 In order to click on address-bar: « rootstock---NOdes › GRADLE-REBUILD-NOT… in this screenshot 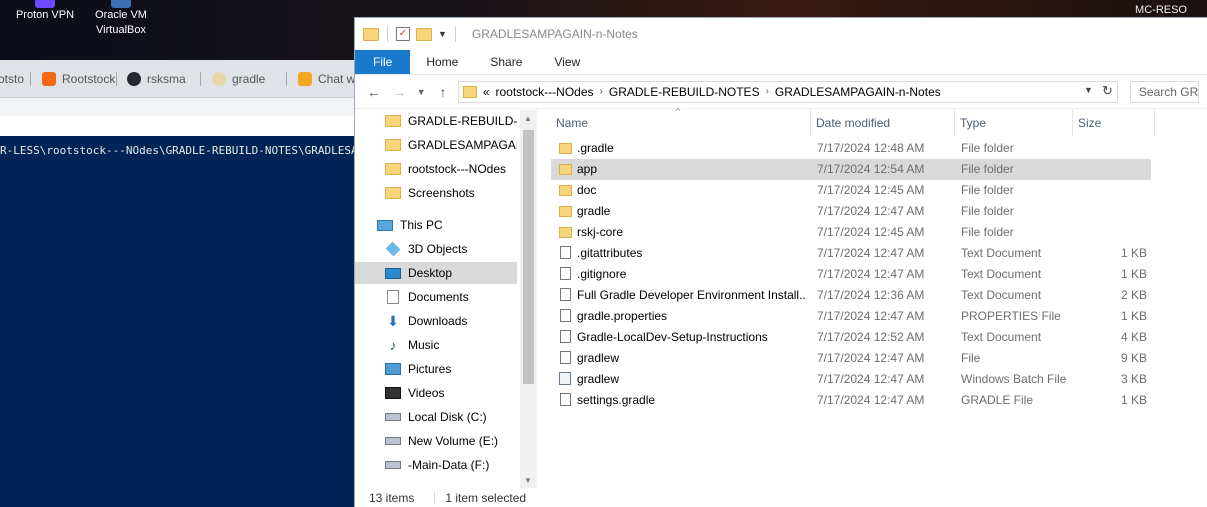, I will do `click(787, 91)`.